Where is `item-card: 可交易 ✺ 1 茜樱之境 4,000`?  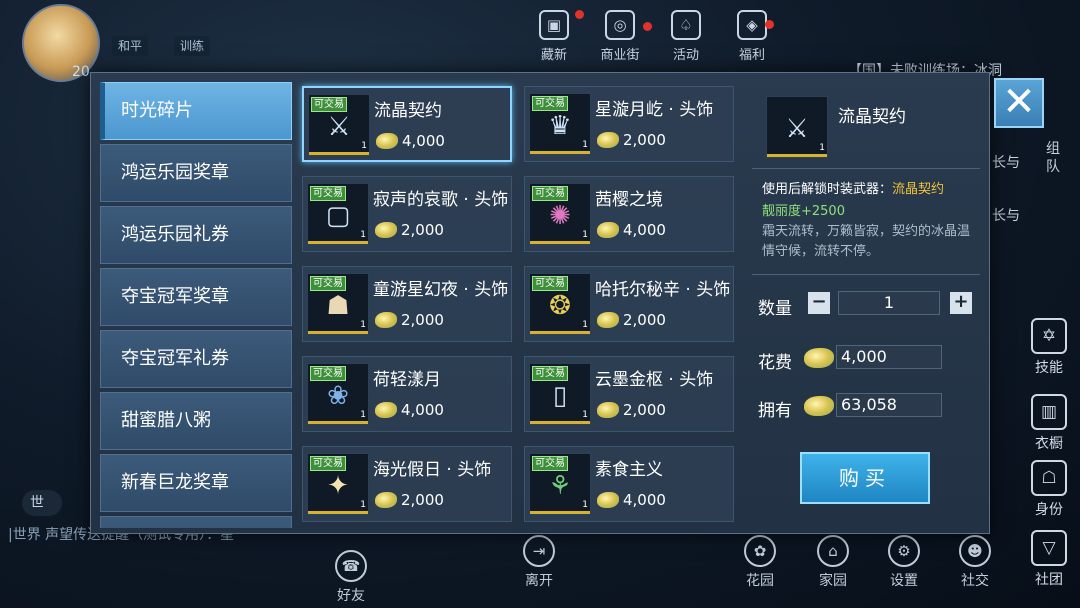
item-card: 可交易 ✺ 1 茜樱之境 4,000 is located at coordinates (629, 214).